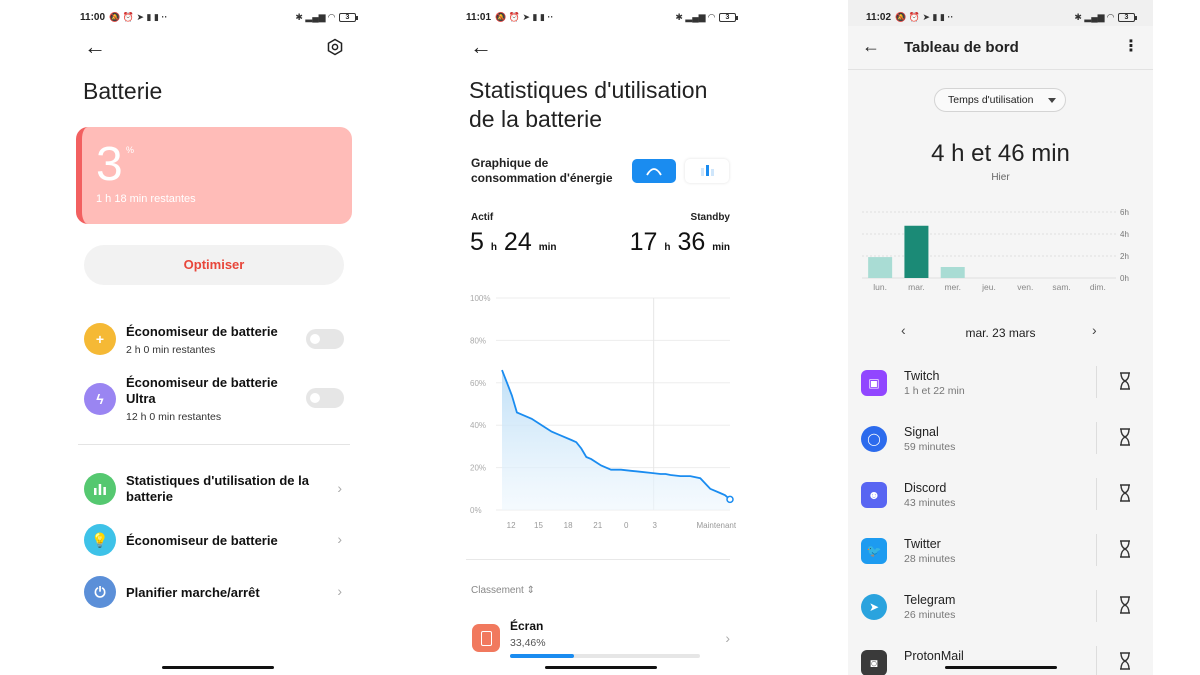  What do you see at coordinates (478, 340) in the screenshot?
I see `y-tick-label: 80%` at bounding box center [478, 340].